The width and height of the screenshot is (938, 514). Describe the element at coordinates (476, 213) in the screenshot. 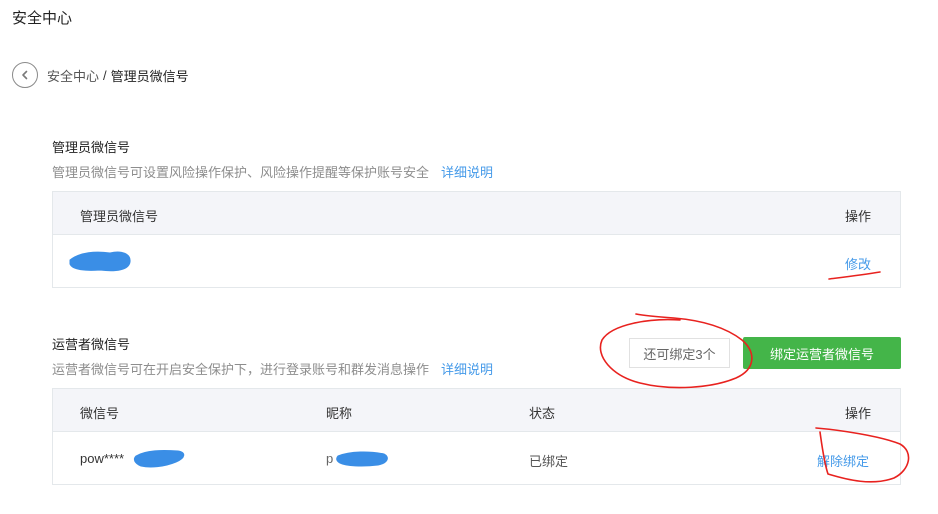

I see `admin-table-header: 管理员微信号 操作` at that location.